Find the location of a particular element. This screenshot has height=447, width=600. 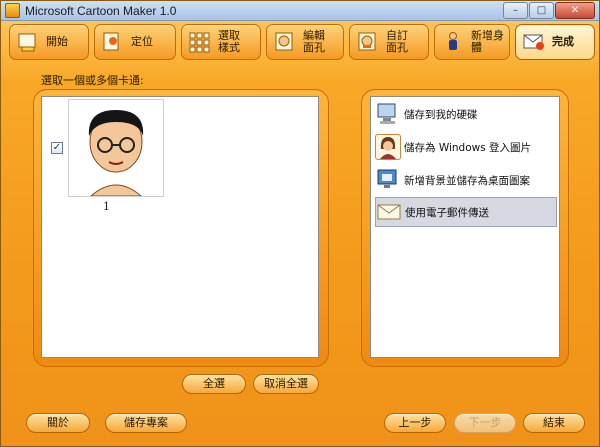

toolbar-custom-face-label: 自訂 面孔 is located at coordinates (397, 41).